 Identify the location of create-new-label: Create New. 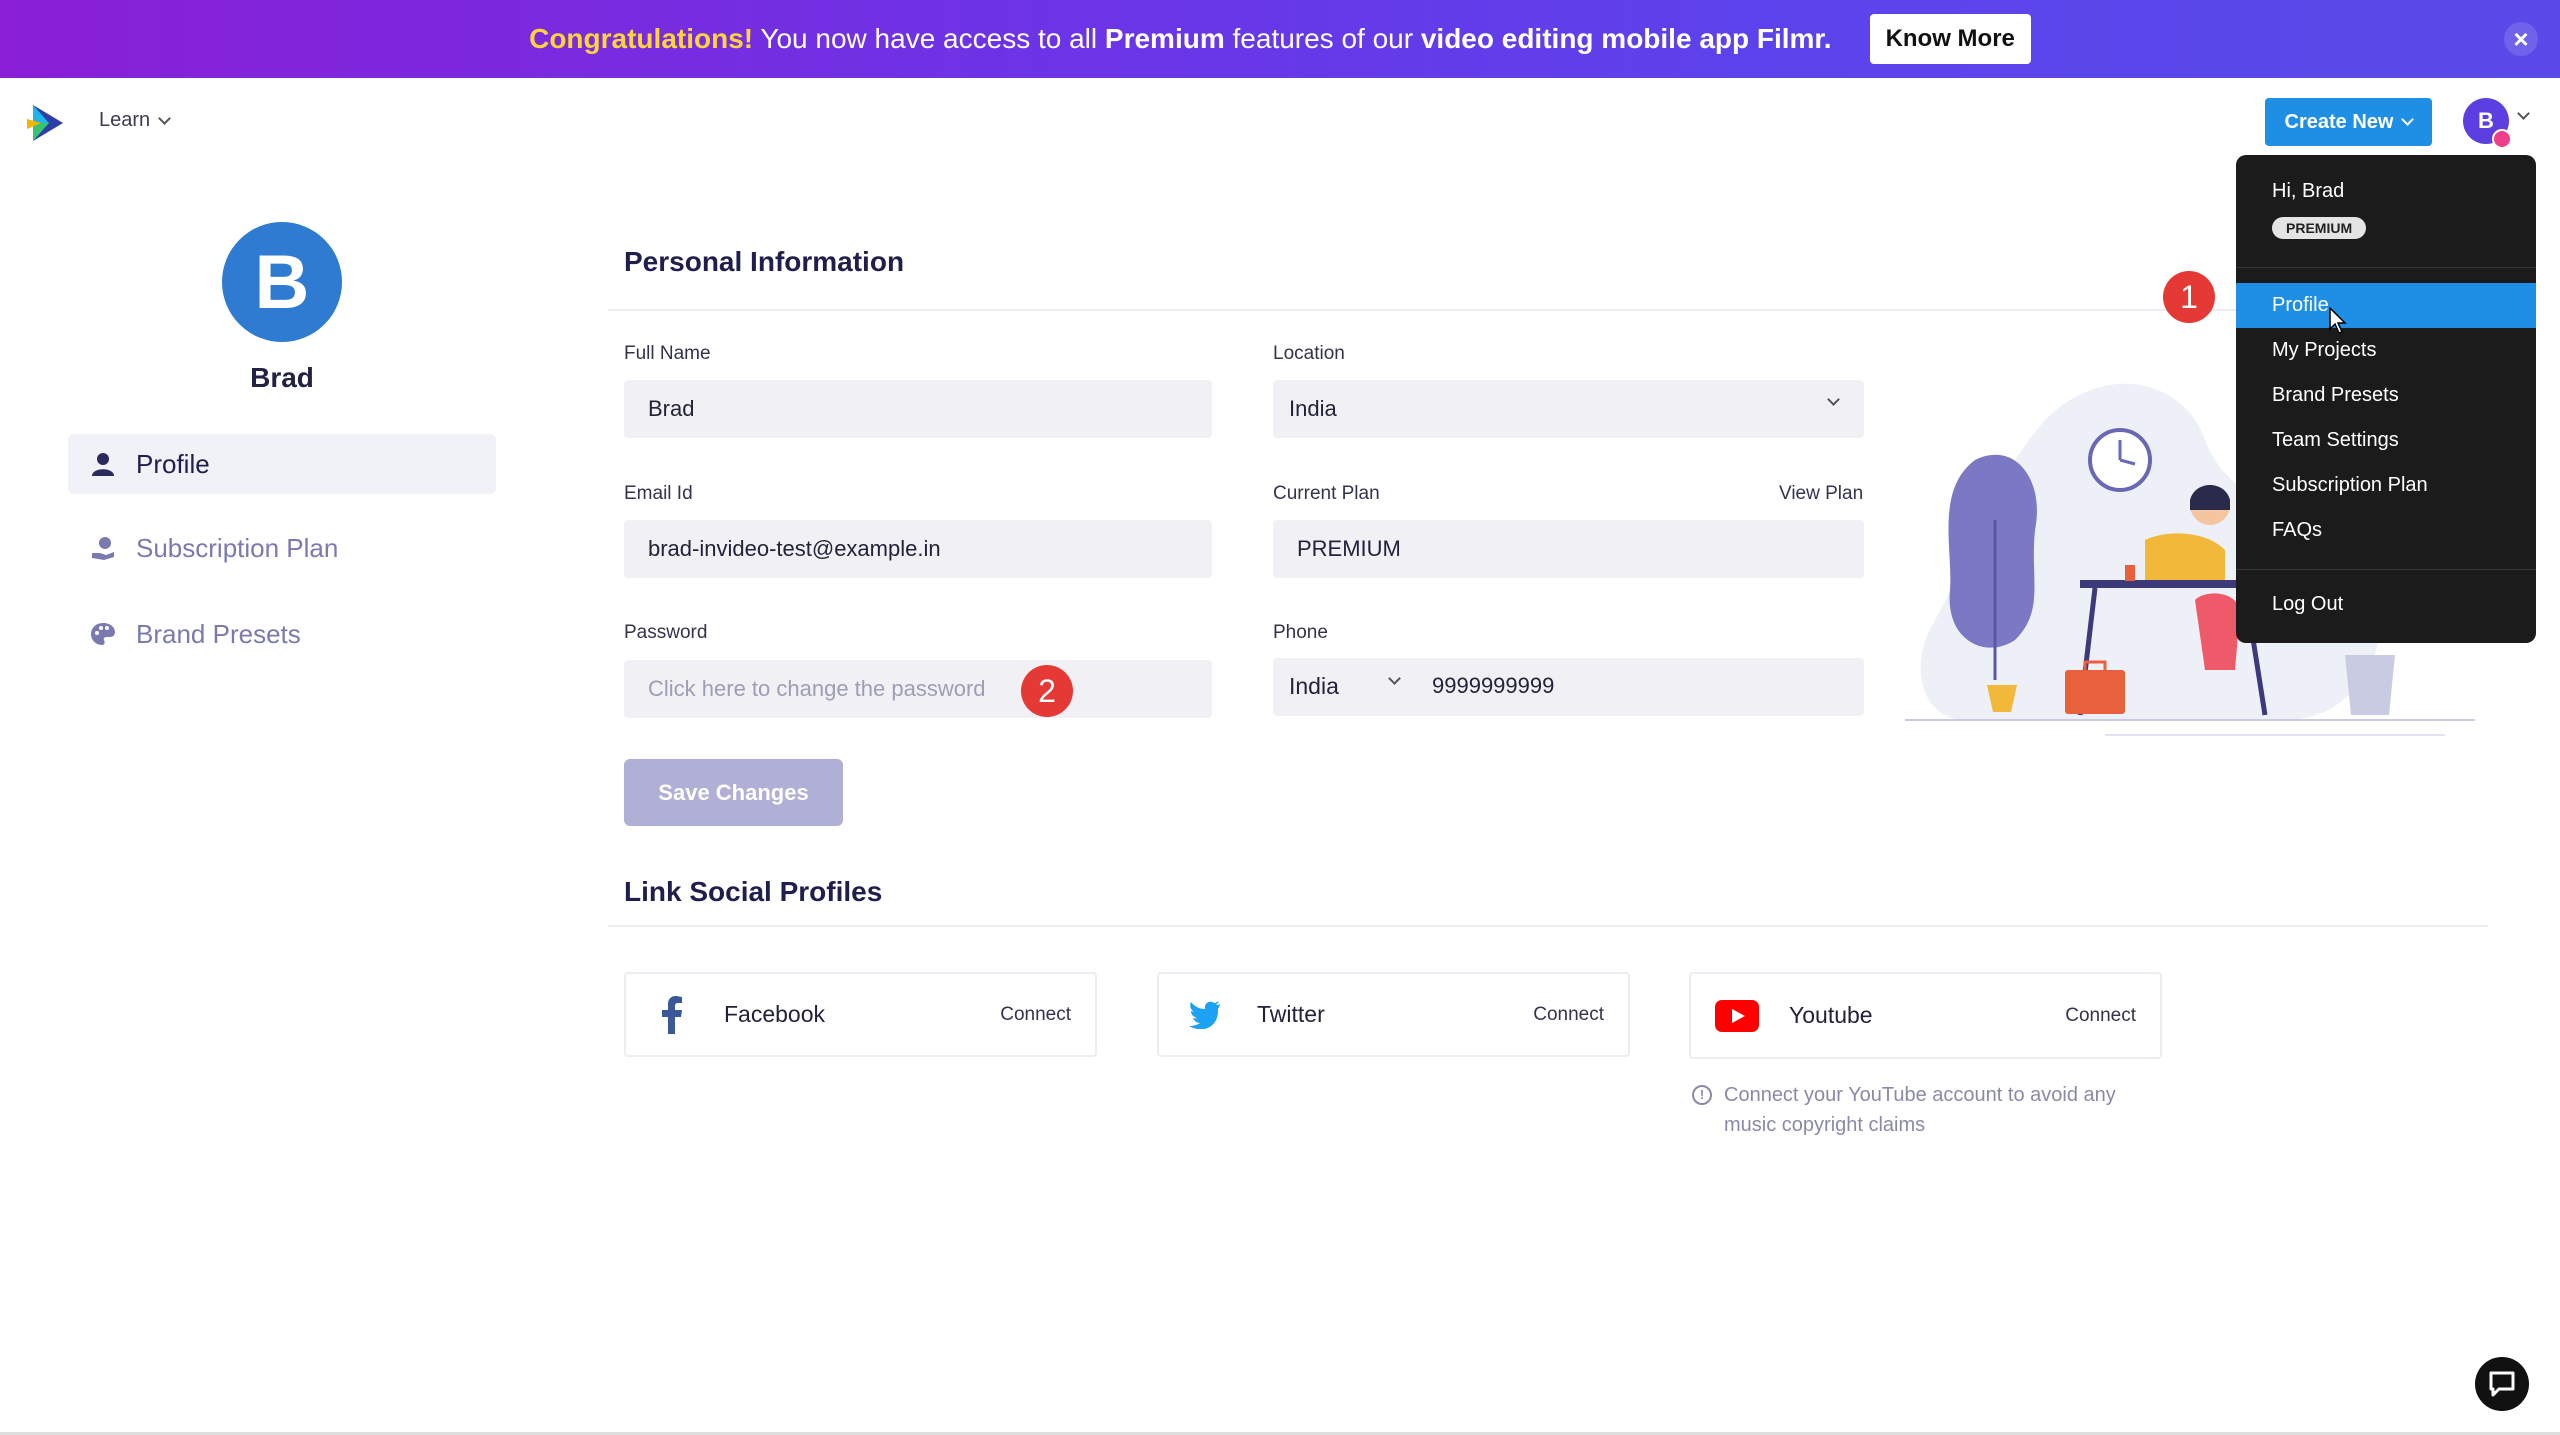
(2339, 121).